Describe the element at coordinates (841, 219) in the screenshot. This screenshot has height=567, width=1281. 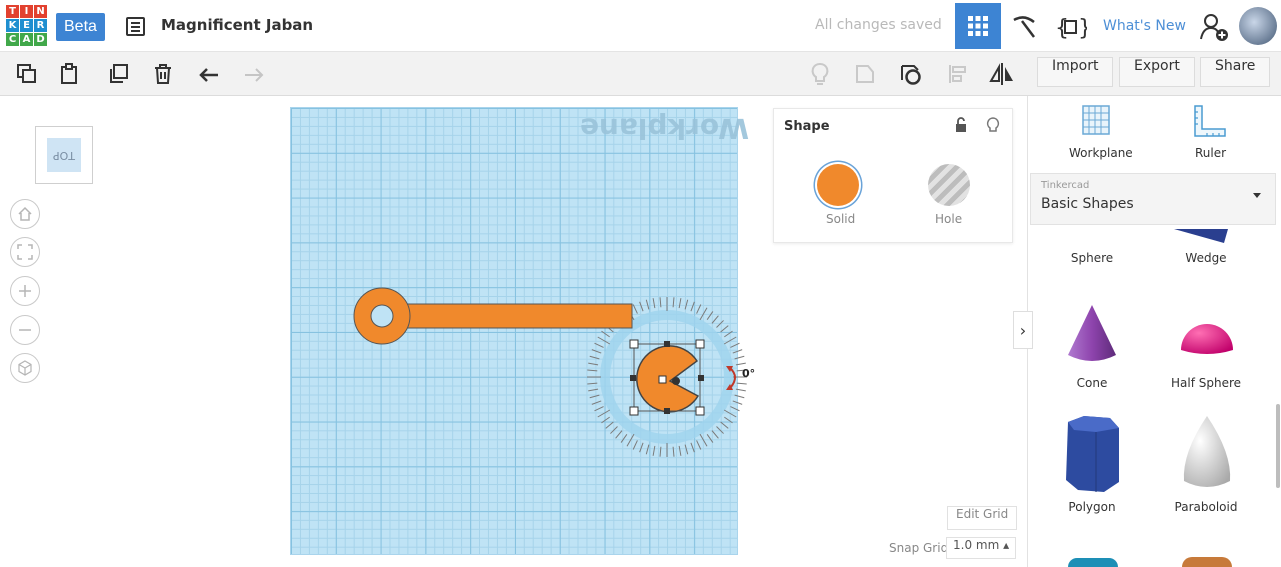
I see `solid-label: Solid` at that location.